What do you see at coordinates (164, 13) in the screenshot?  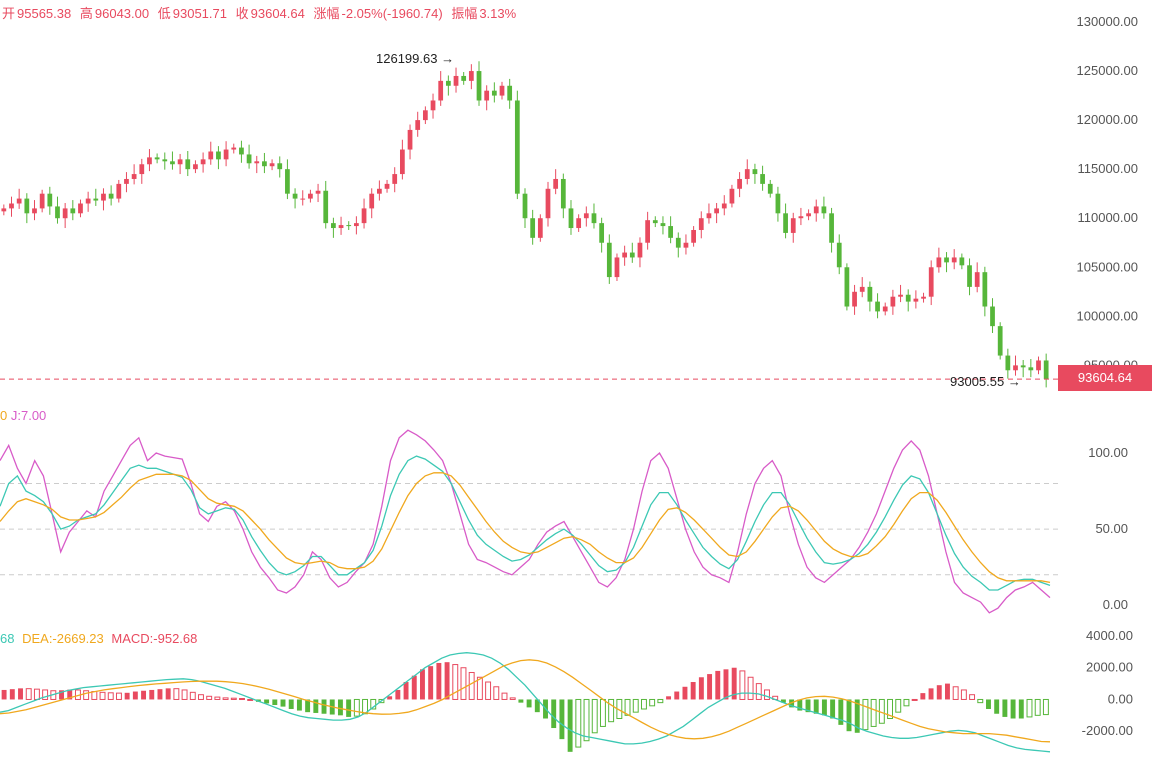 I see `low-label: 低` at bounding box center [164, 13].